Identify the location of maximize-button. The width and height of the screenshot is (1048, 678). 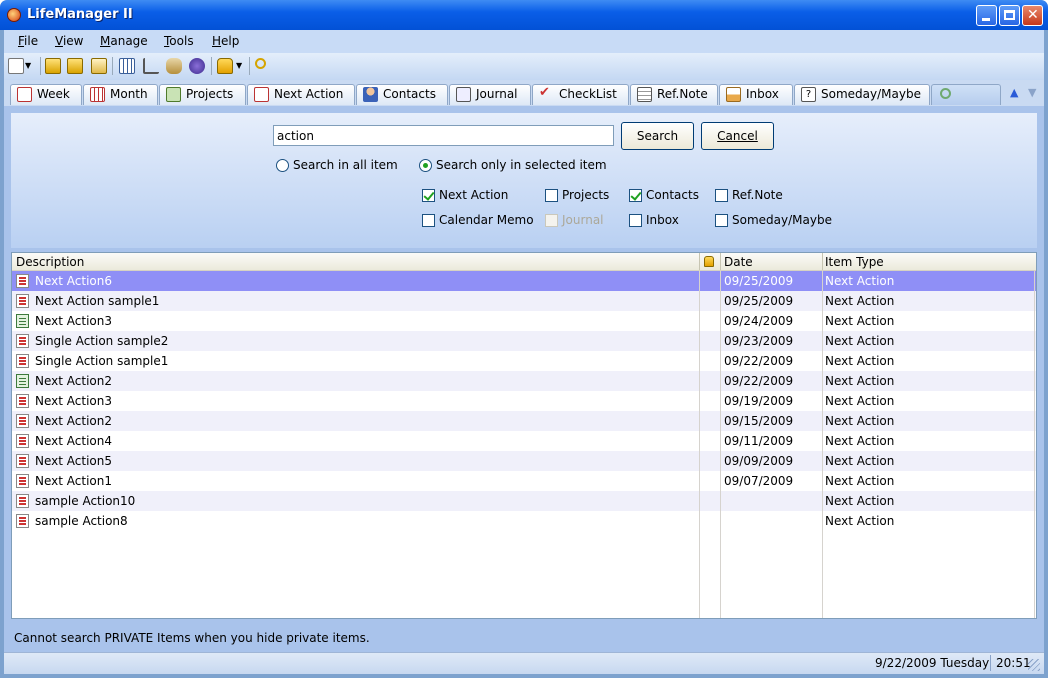
(1009, 15).